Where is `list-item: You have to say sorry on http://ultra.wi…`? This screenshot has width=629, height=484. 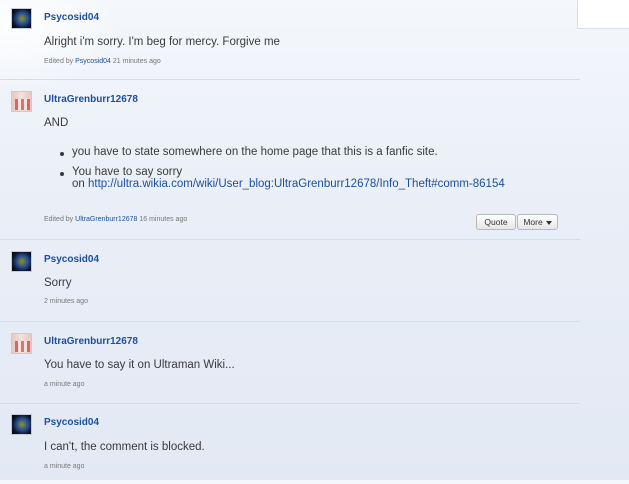
list-item: You have to say sorry on http://ultra.wi… is located at coordinates (274, 178).